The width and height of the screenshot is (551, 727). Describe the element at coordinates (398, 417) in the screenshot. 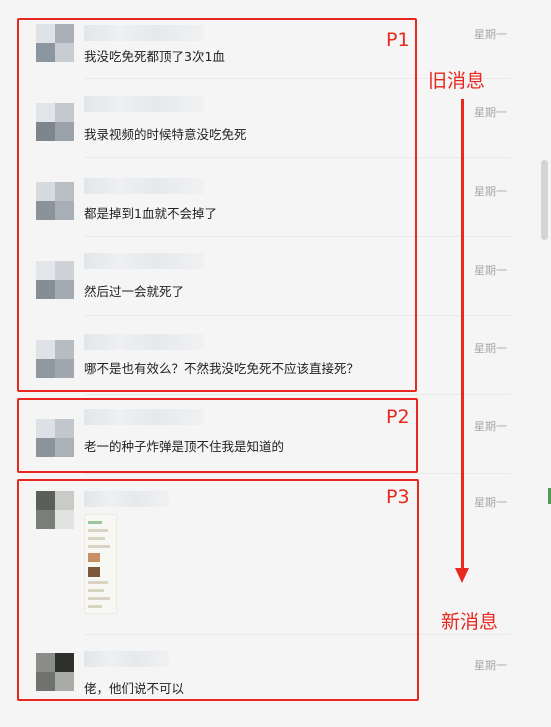

I see `annotation-label-p2: P2` at that location.